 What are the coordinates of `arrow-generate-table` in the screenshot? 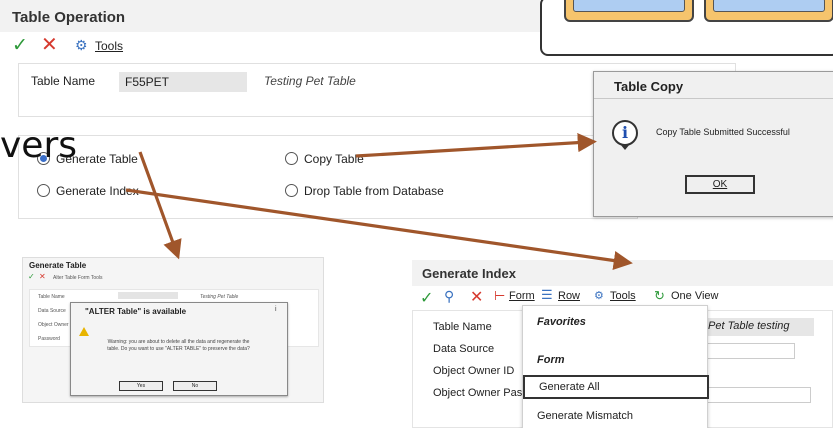 It's located at (160, 205).